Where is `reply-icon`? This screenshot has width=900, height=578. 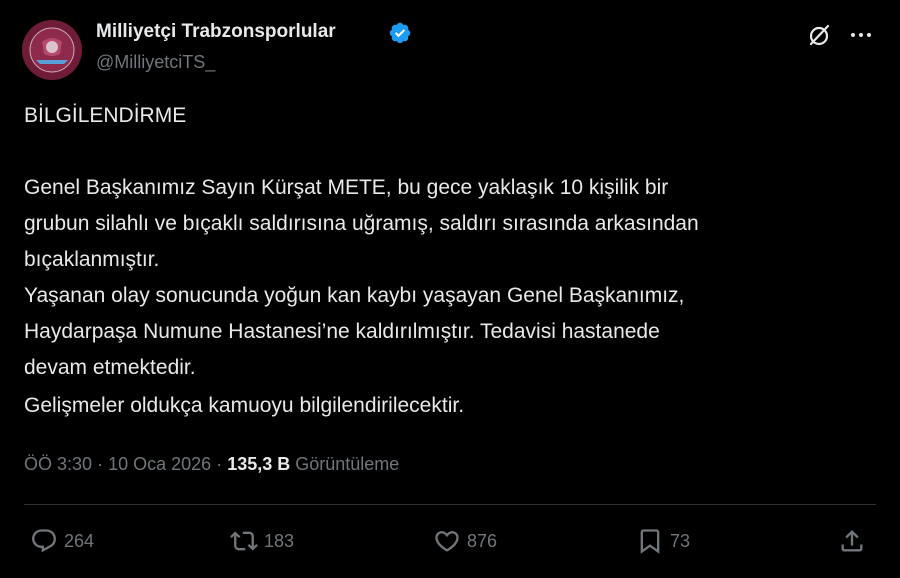
reply-icon is located at coordinates (44, 541).